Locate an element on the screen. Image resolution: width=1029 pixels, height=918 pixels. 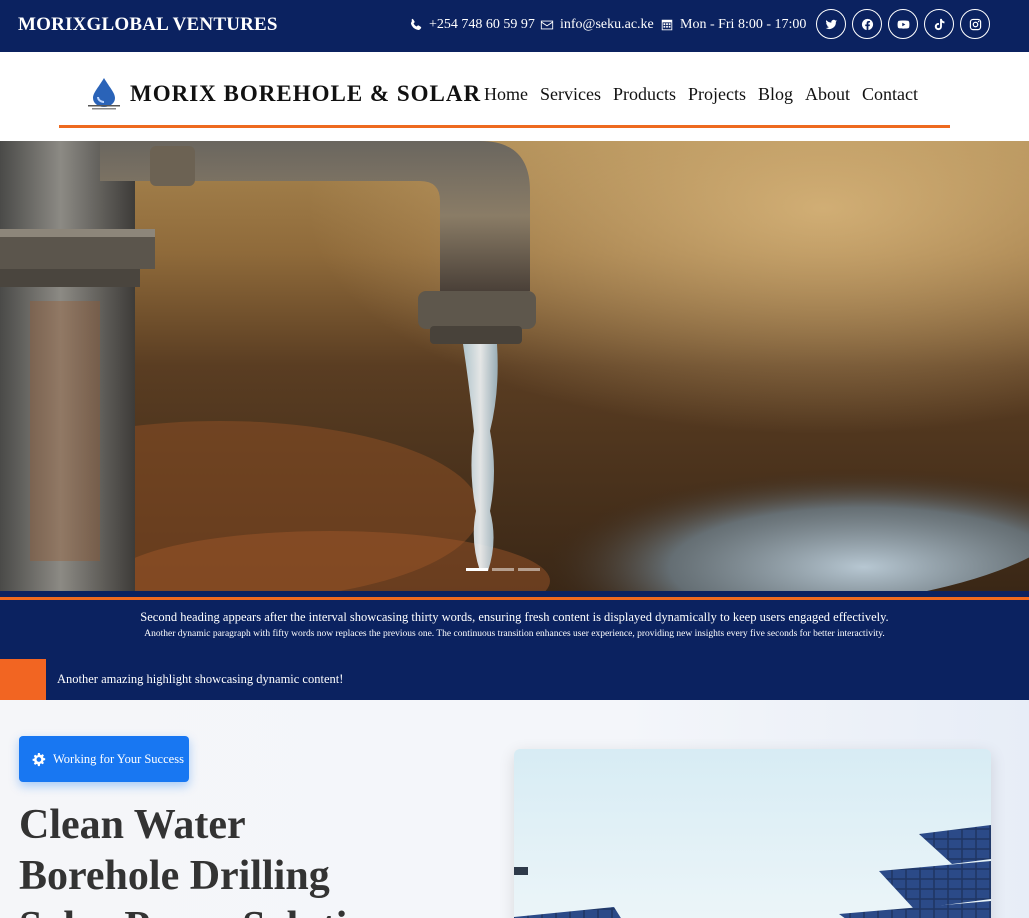
hours-info: Mon - Fri 8:00 - 17:00 is located at coordinates (733, 25).